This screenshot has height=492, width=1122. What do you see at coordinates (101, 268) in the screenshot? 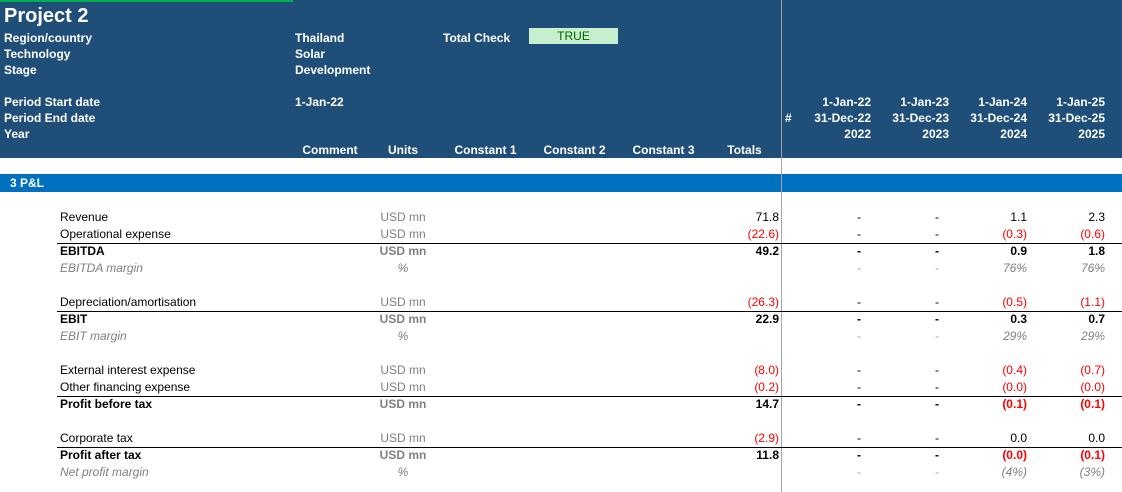
I see `row-label: EBITDA margin` at bounding box center [101, 268].